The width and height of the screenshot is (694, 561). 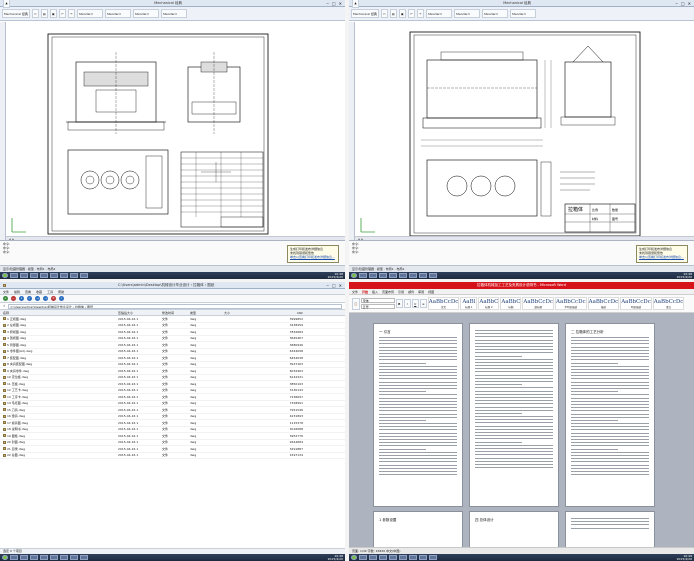 What do you see at coordinates (603, 303) in the screenshot?
I see `style-preset: AaBbCcDc 强调` at bounding box center [603, 303].